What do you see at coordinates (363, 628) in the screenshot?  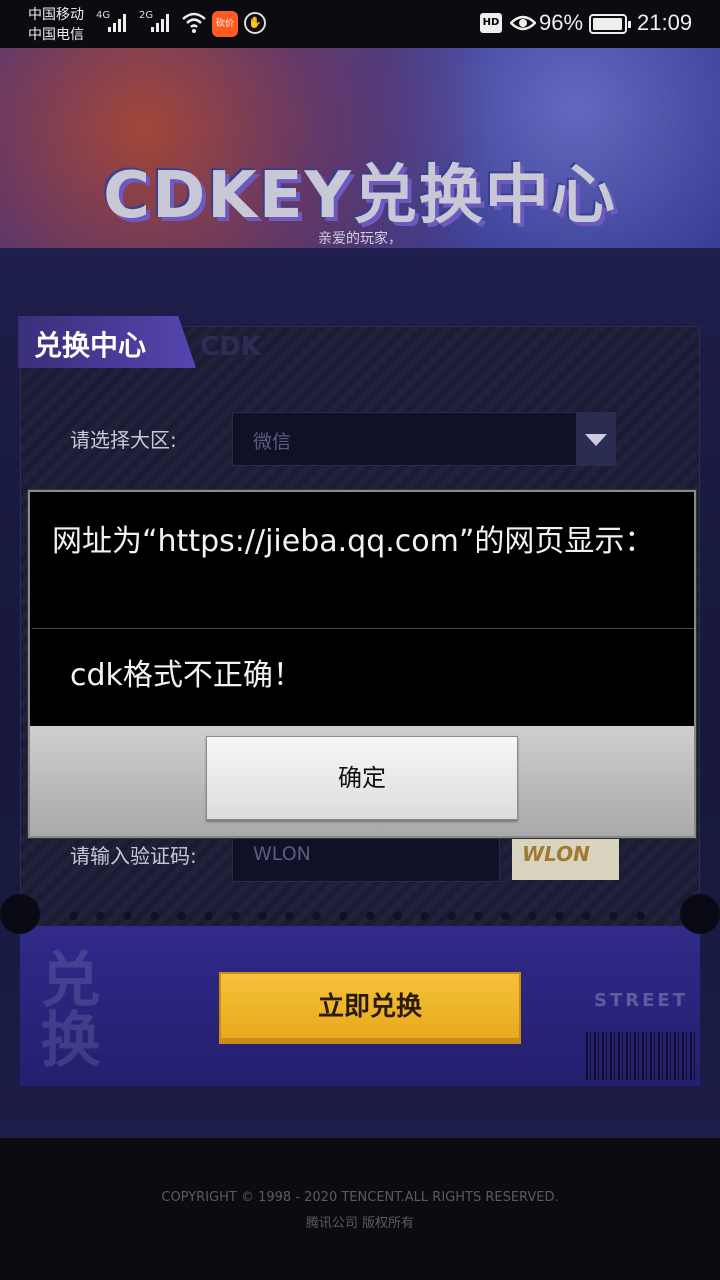 I see `dialog-divider` at bounding box center [363, 628].